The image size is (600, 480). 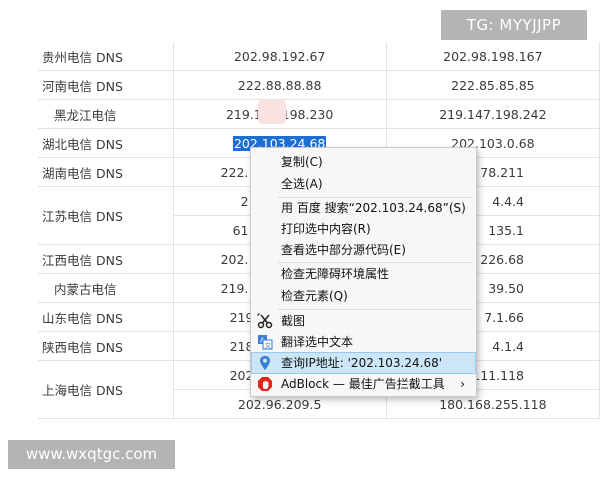 I want to click on translate-icon: A 文, so click(x=265, y=342).